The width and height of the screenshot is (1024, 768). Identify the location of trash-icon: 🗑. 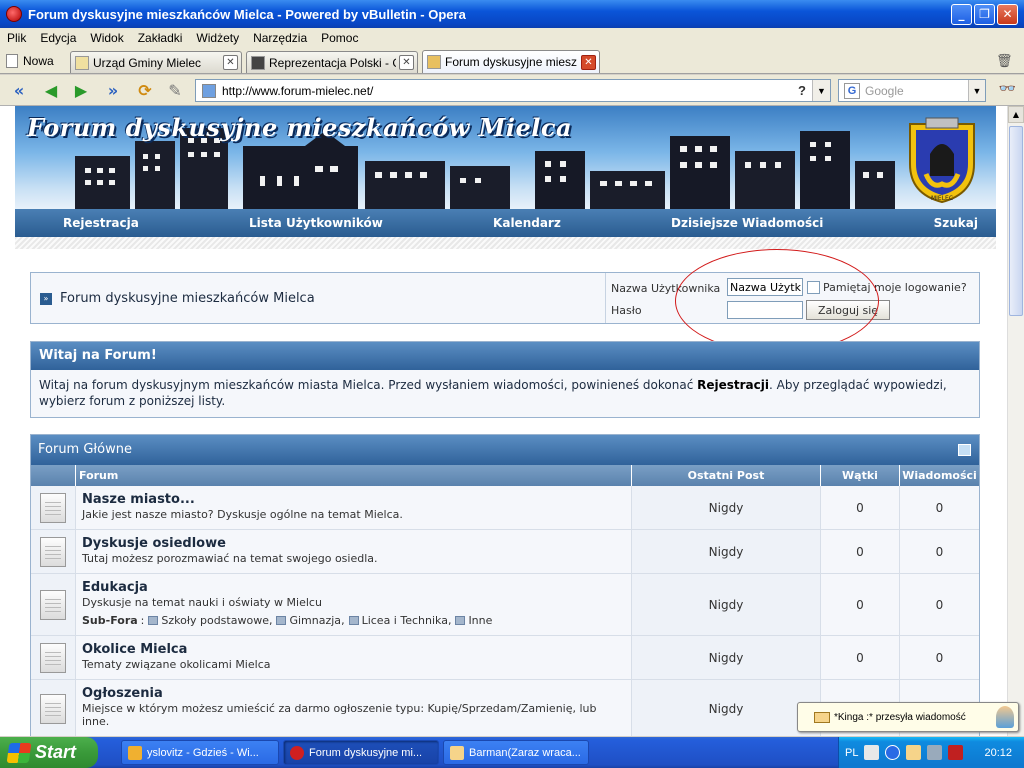
(1005, 61).